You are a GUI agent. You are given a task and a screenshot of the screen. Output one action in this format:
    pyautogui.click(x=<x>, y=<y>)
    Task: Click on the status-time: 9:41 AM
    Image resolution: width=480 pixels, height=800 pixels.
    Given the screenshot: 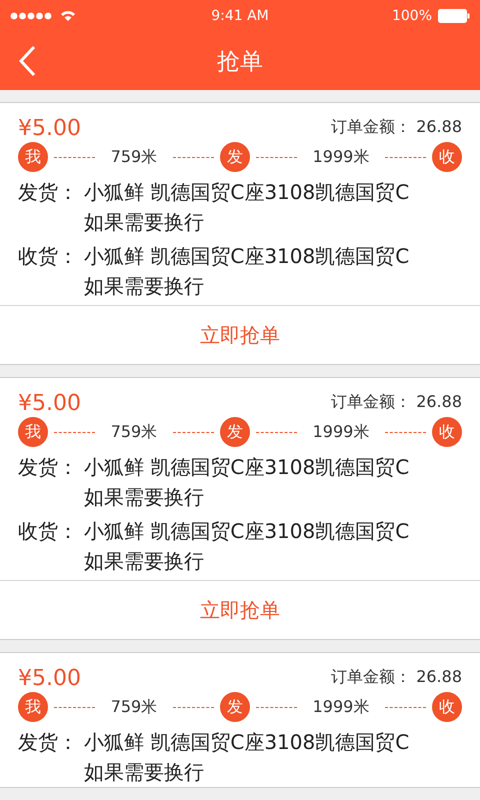 What is the action you would take?
    pyautogui.click(x=240, y=16)
    